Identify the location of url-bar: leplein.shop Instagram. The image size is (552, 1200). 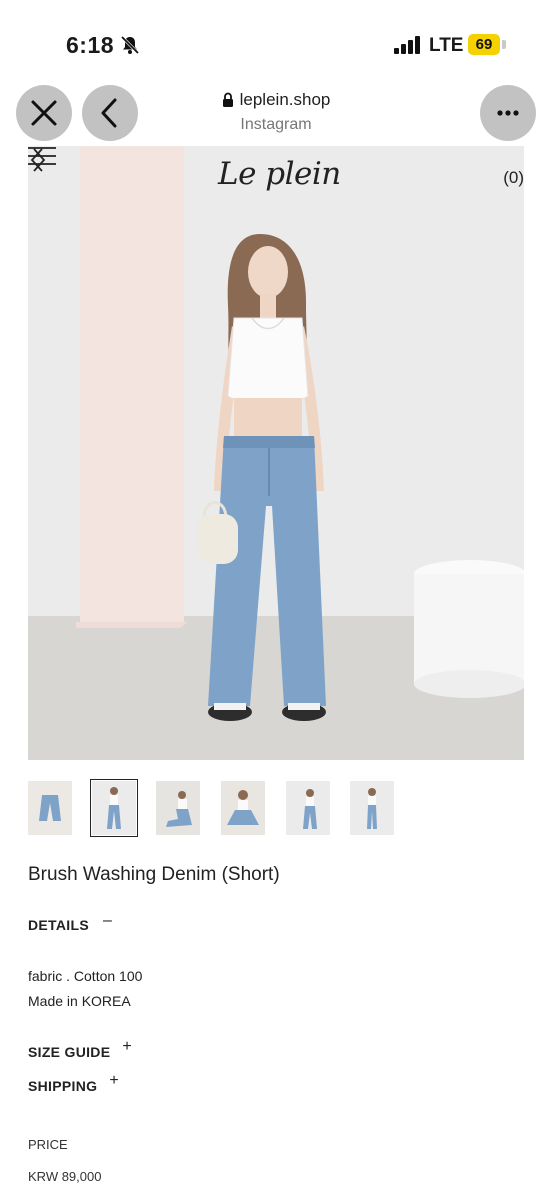
(276, 112).